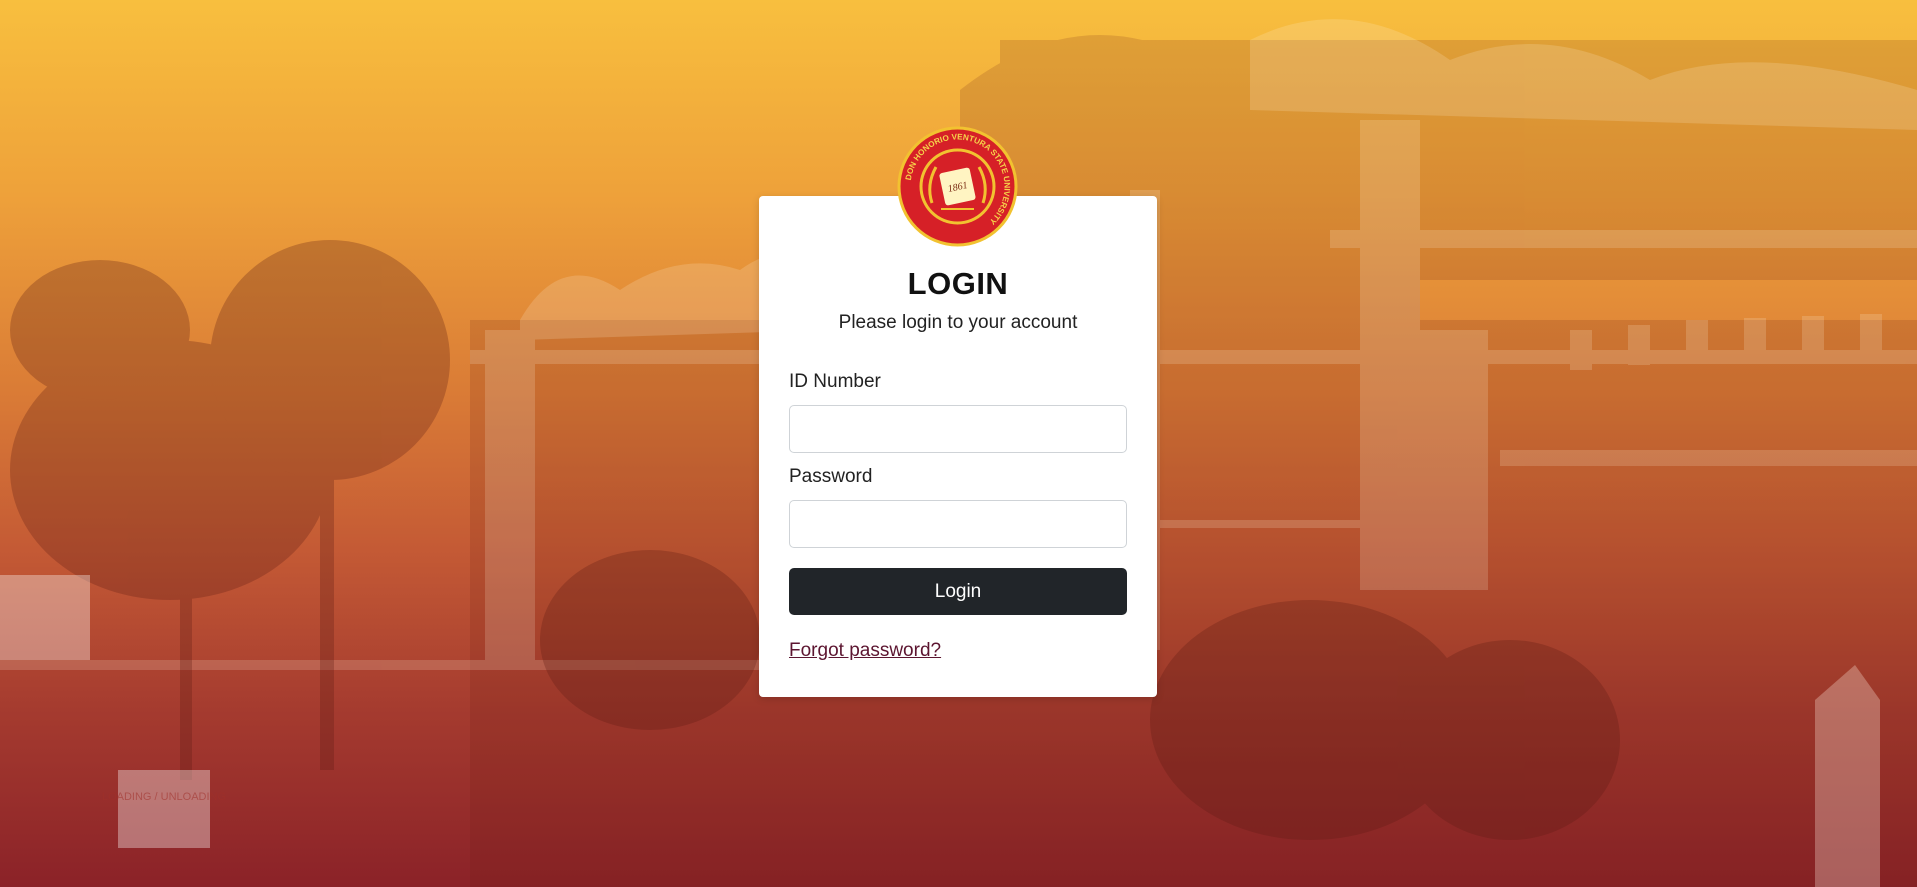 The height and width of the screenshot is (887, 1917). What do you see at coordinates (958, 591) in the screenshot?
I see `login-button: Login` at bounding box center [958, 591].